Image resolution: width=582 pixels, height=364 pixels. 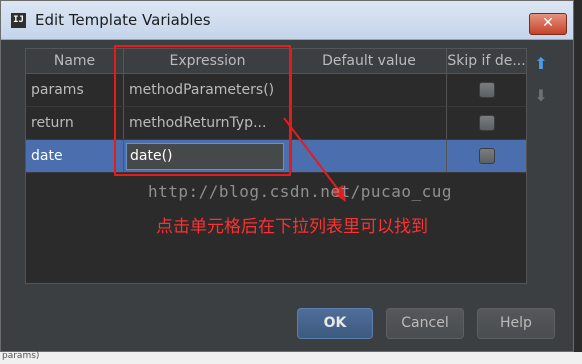 I want to click on watermark-text: http://blog.csdn.net/pucao_cug, so click(x=300, y=191).